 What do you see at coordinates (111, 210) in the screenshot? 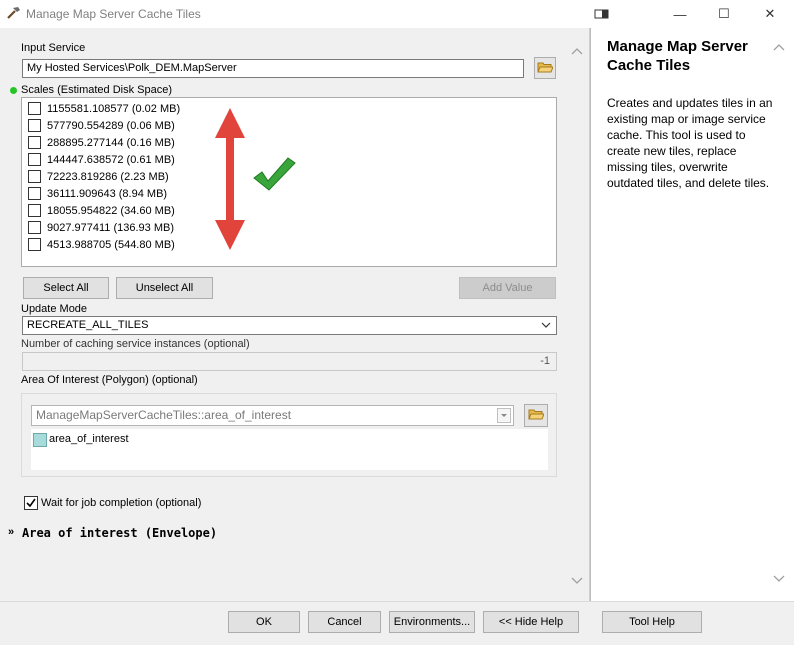
I see `scale-label: 18055.954822 (34.60 MB)` at bounding box center [111, 210].